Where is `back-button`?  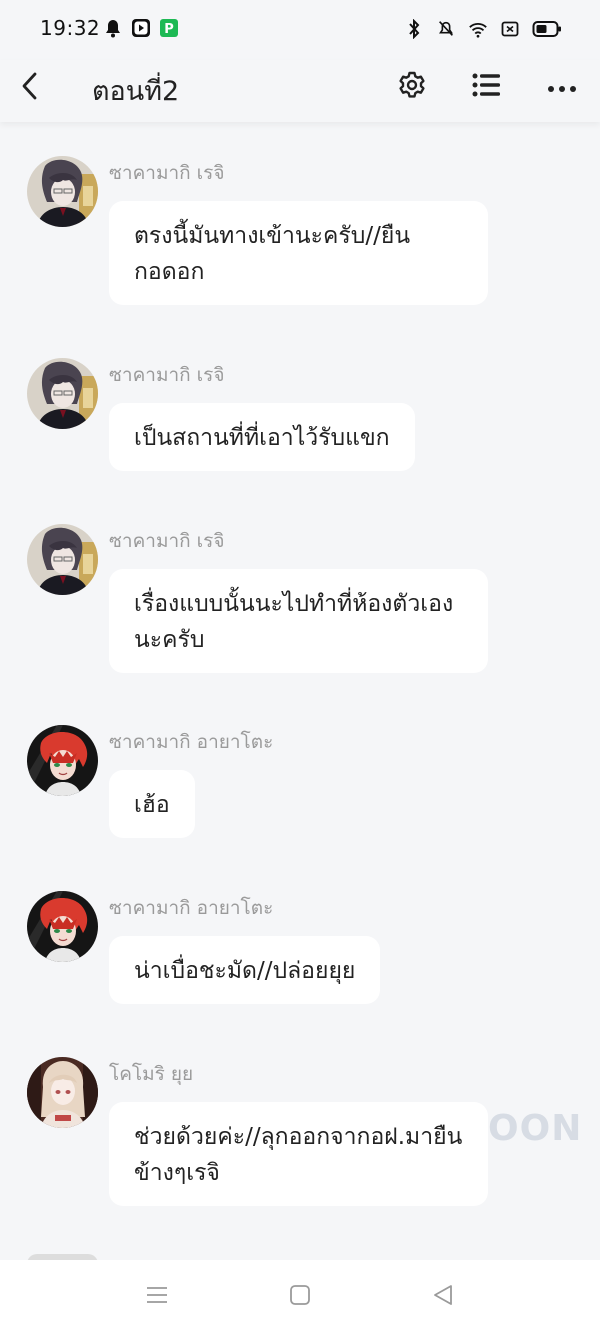
back-button is located at coordinates (29, 88).